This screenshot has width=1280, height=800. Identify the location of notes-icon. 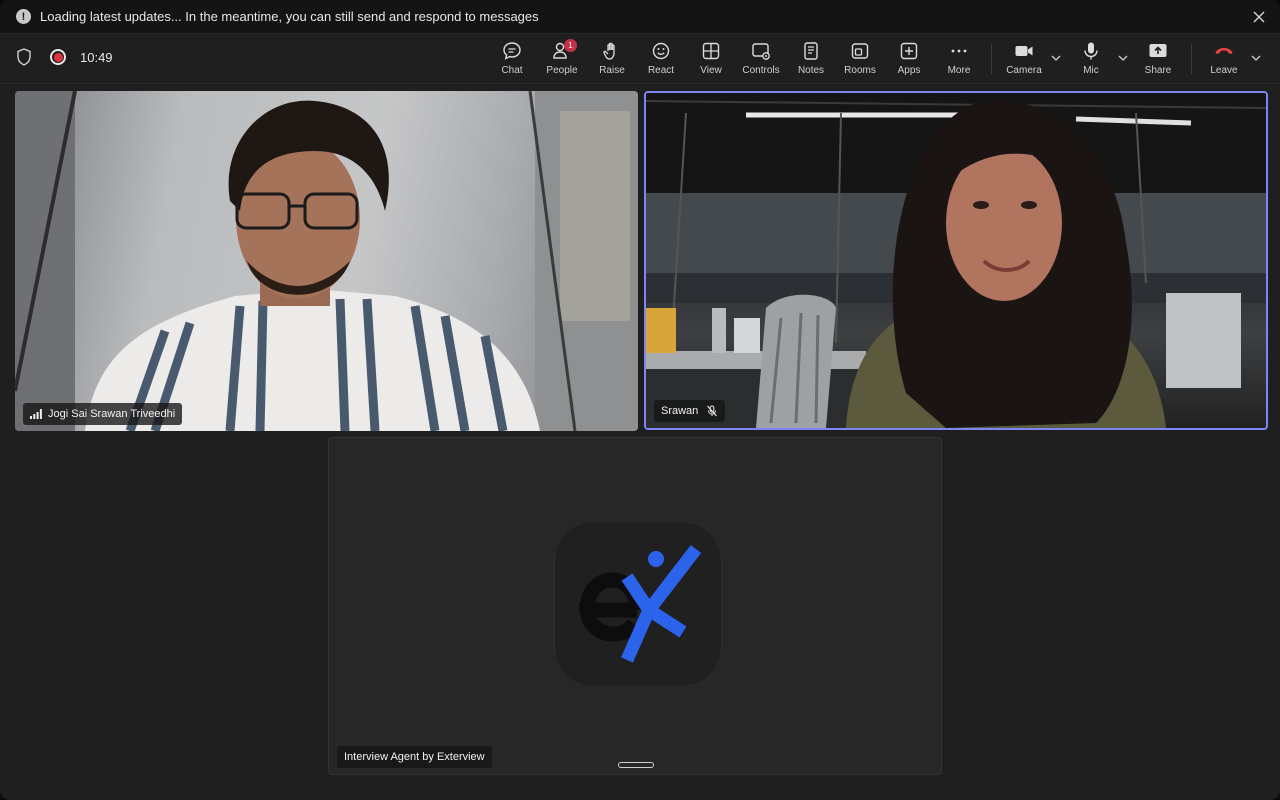
(811, 51).